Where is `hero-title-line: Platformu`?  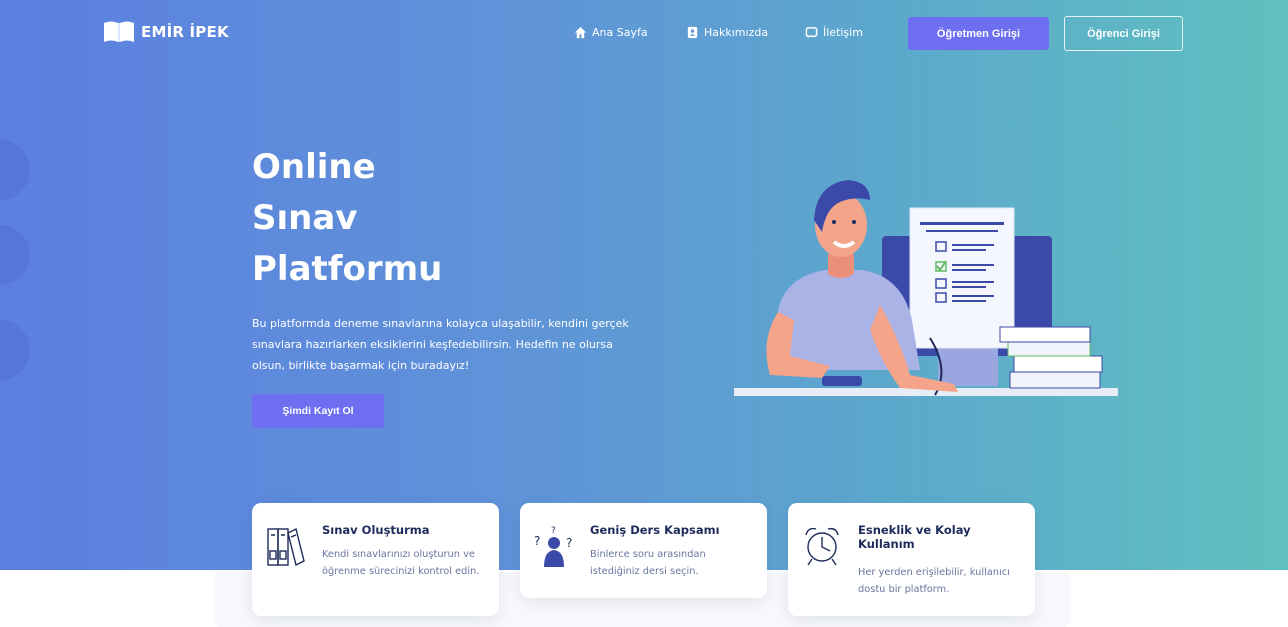
hero-title-line: Platformu is located at coordinates (347, 269).